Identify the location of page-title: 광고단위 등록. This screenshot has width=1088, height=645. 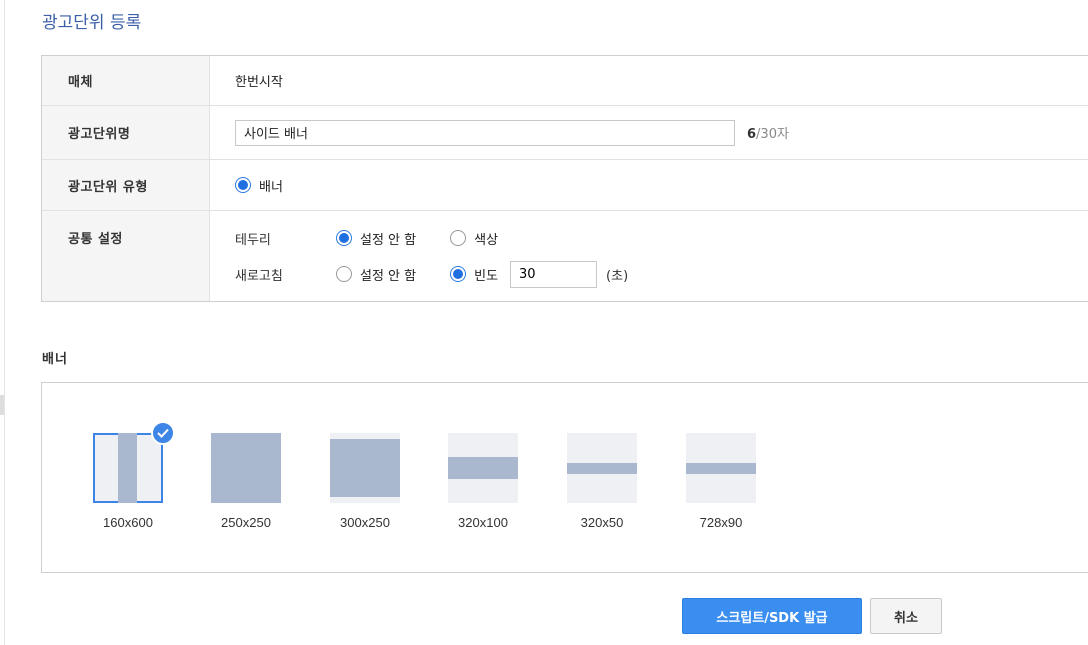
(92, 23).